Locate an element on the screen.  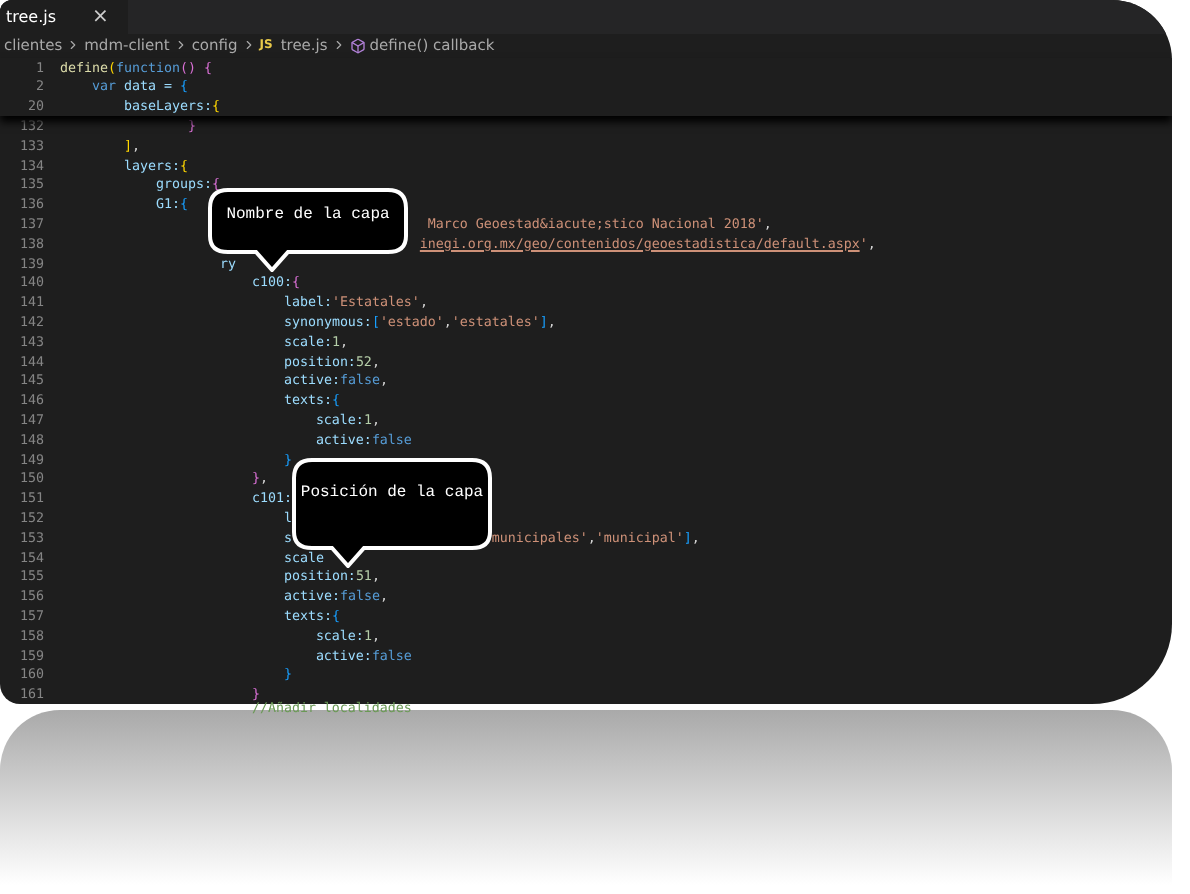
callout-text: Posición de la capa is located at coordinates (392, 493).